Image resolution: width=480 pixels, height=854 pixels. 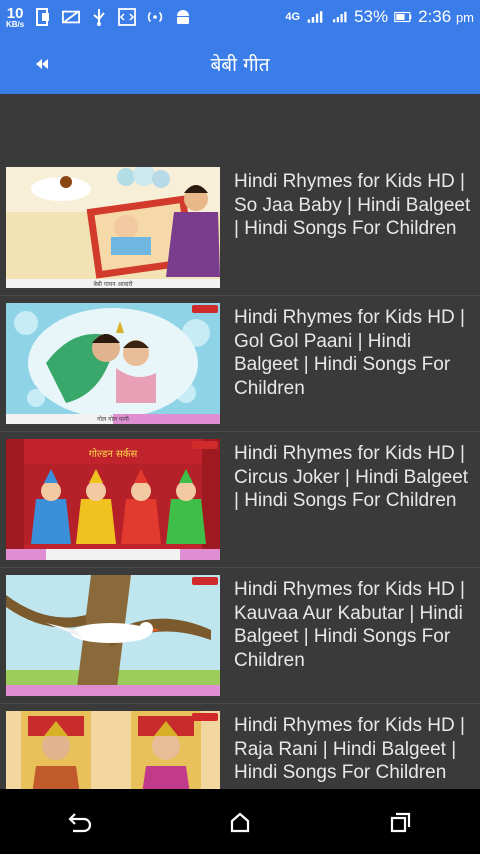 I want to click on no-sim-icon, so click(x=71, y=17).